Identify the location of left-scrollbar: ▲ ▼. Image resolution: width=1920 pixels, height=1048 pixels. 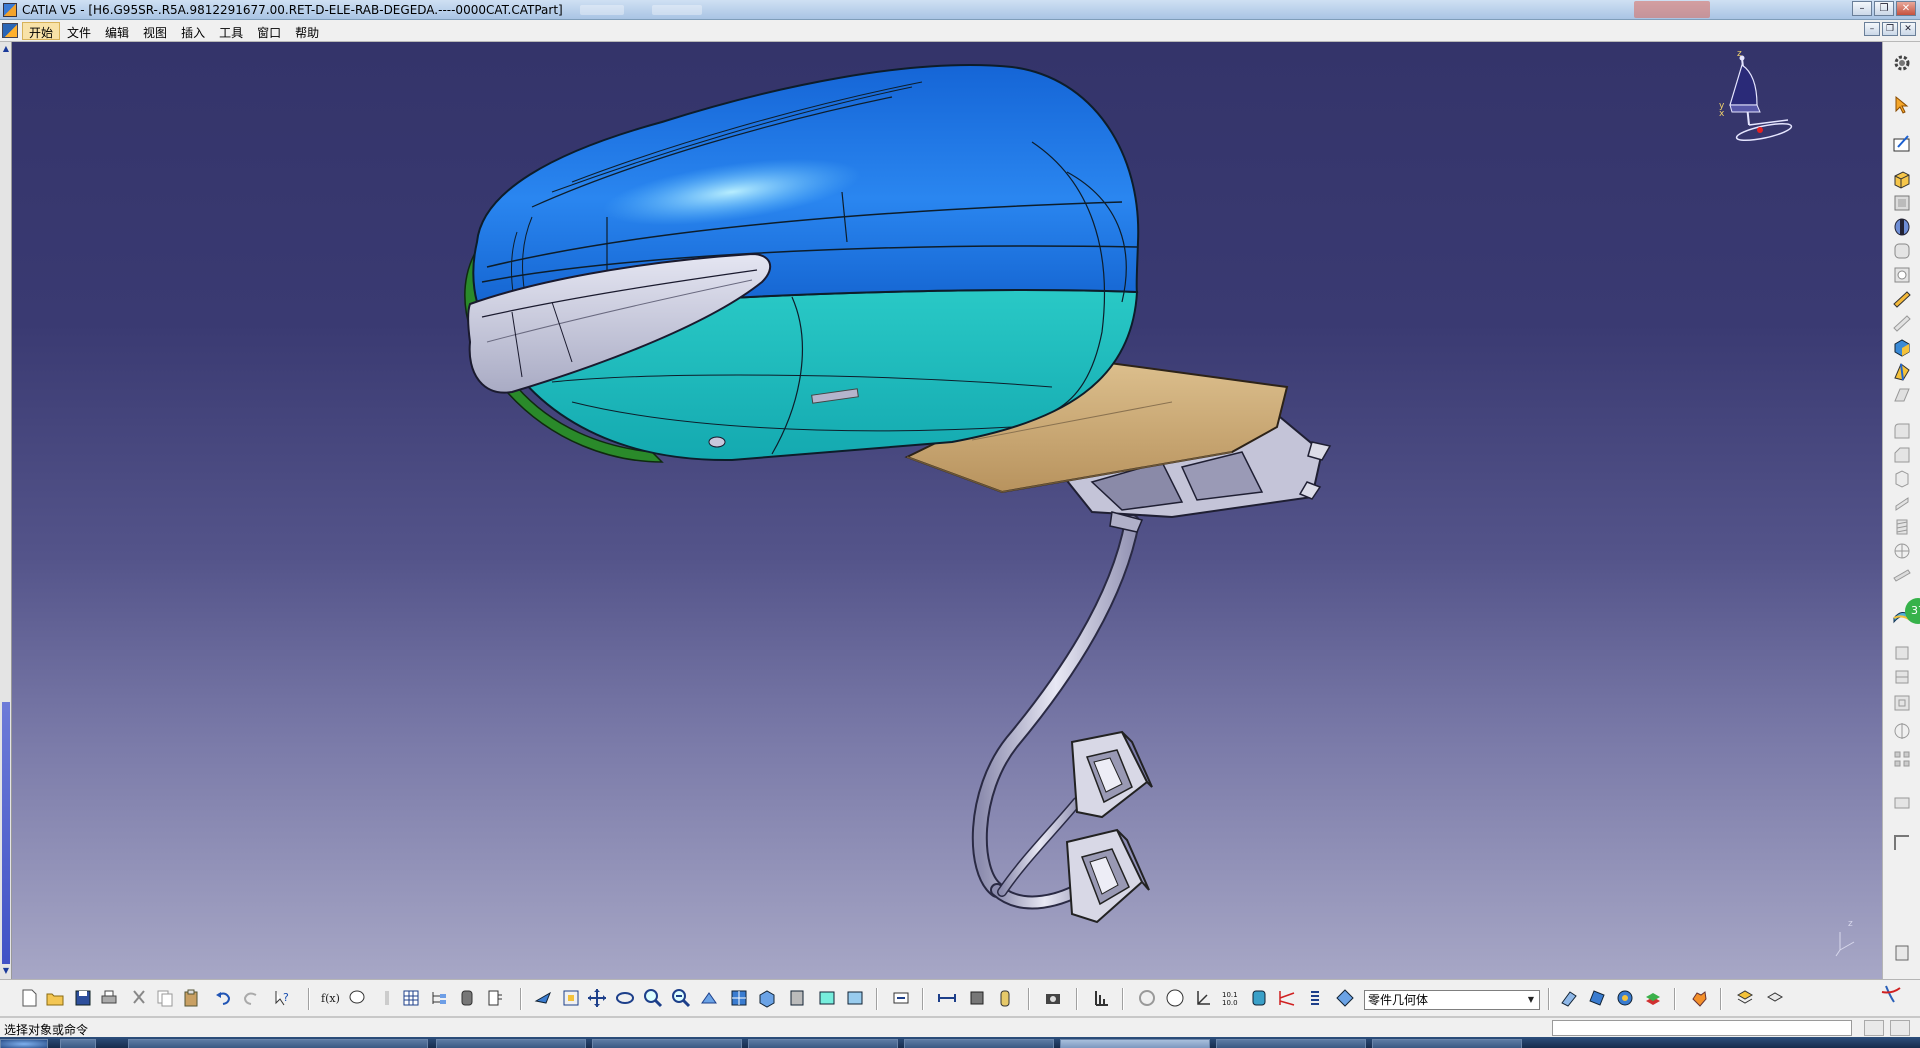
(6, 510).